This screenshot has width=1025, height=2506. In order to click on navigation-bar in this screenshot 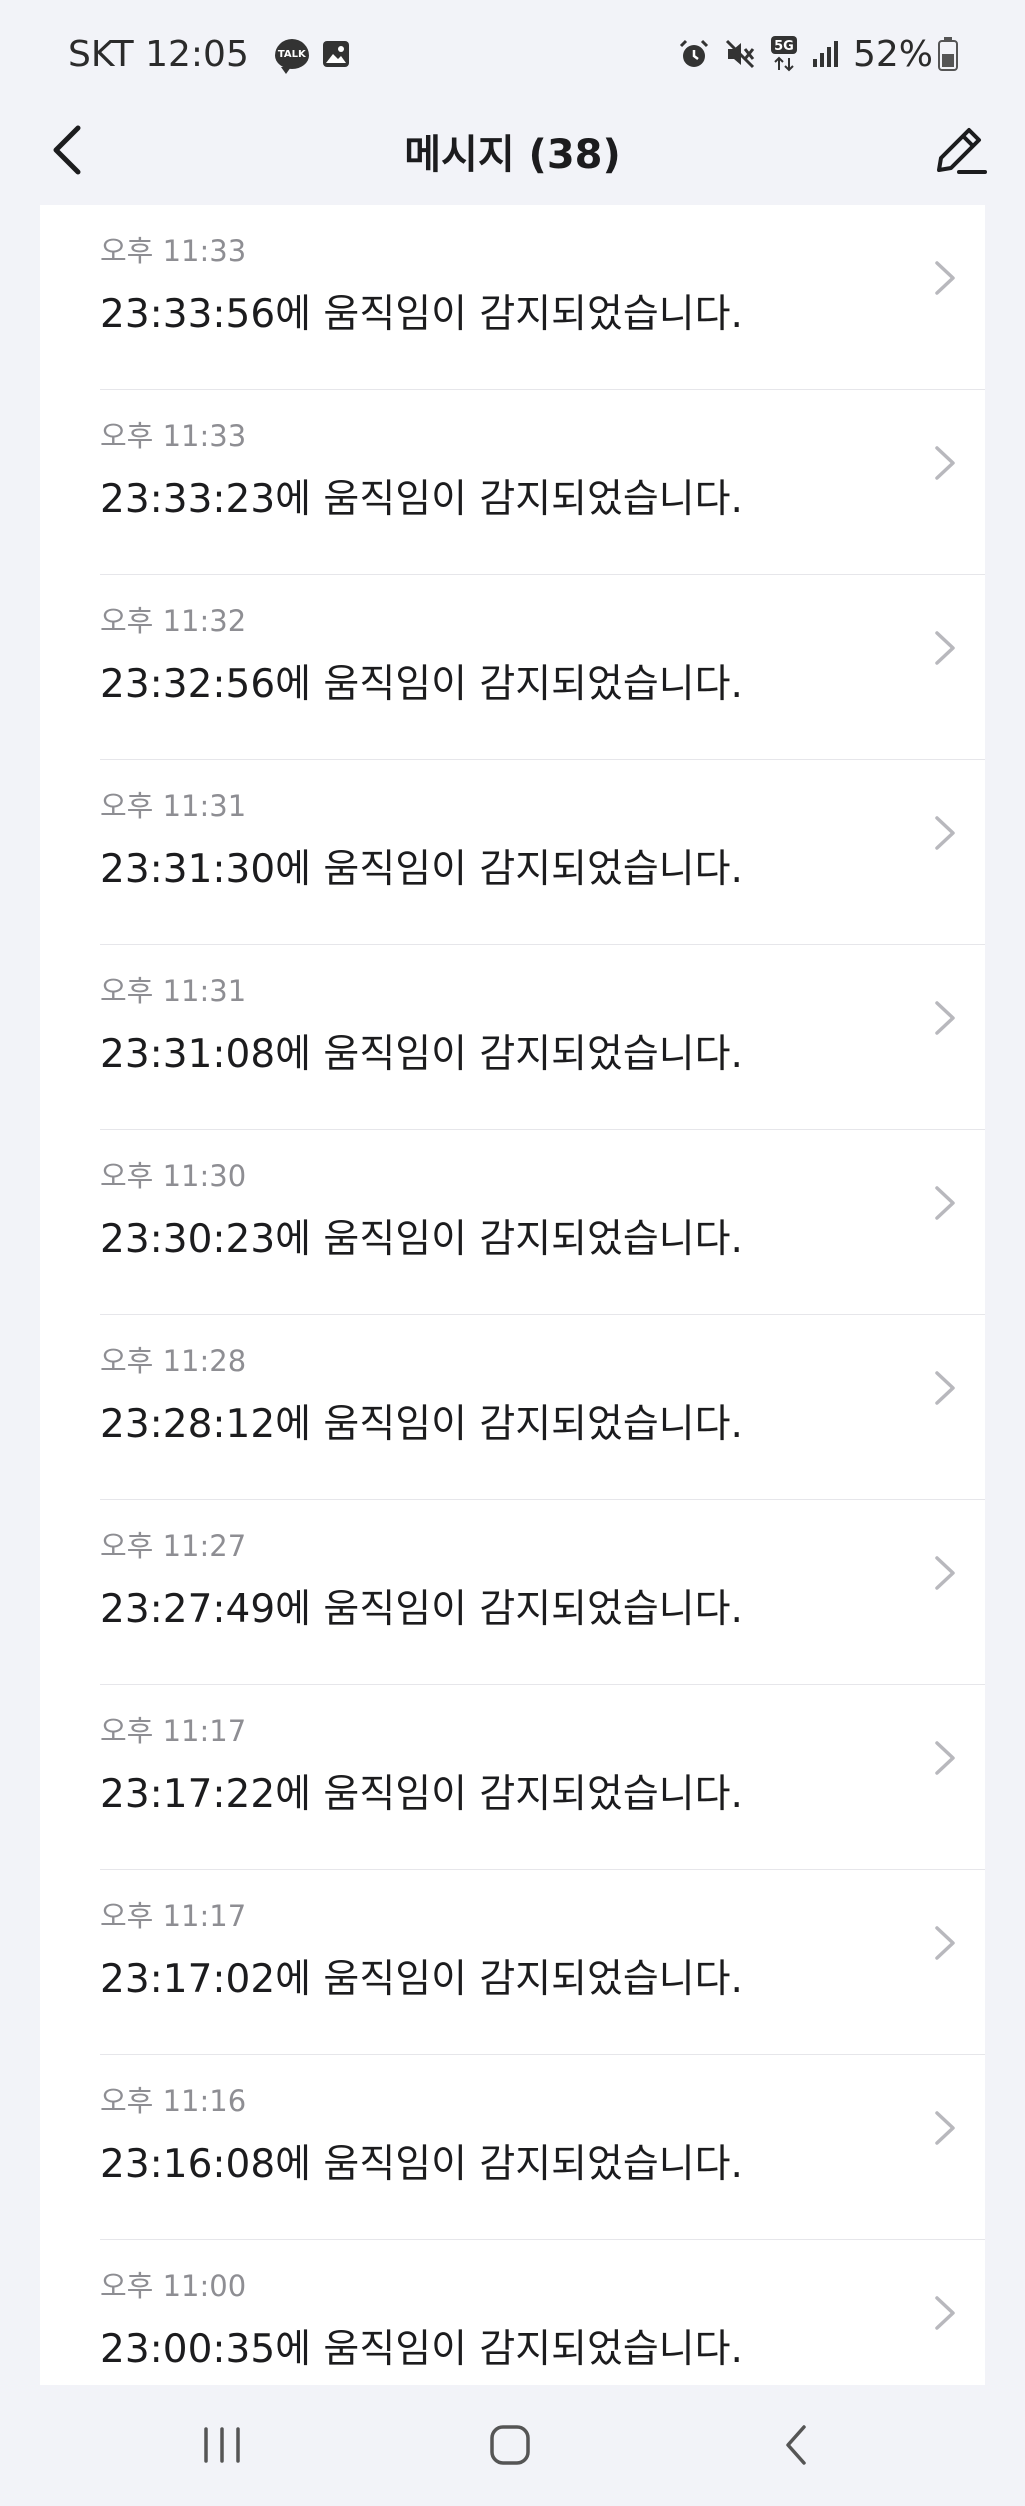, I will do `click(512, 2445)`.